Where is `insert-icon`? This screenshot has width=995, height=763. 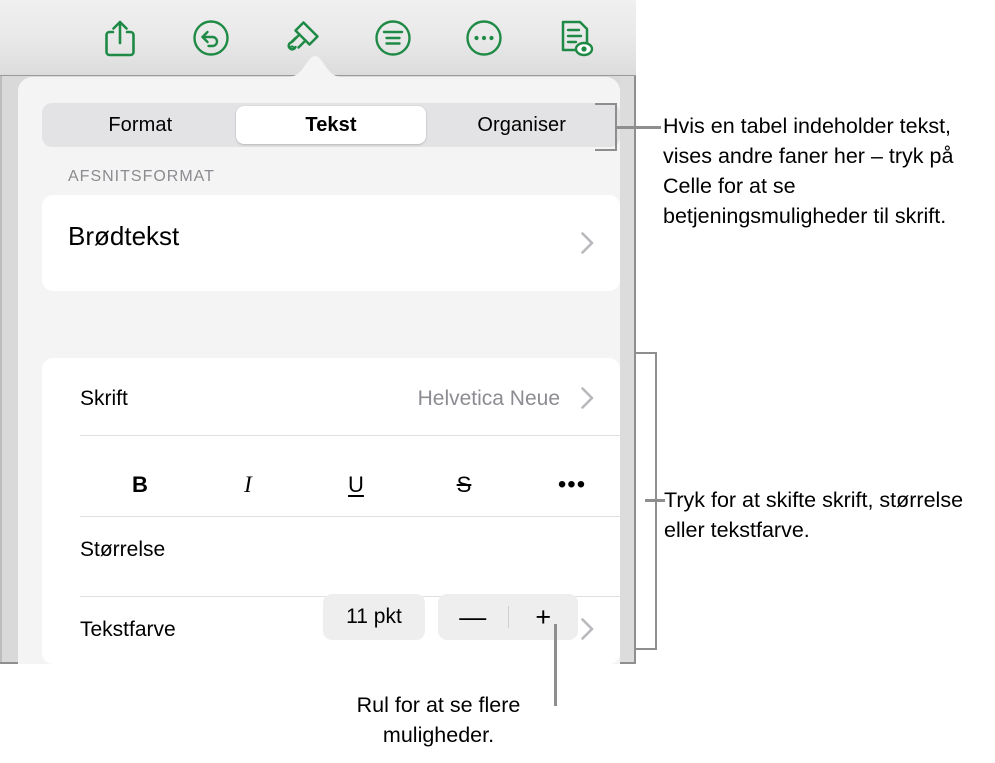 insert-icon is located at coordinates (393, 38).